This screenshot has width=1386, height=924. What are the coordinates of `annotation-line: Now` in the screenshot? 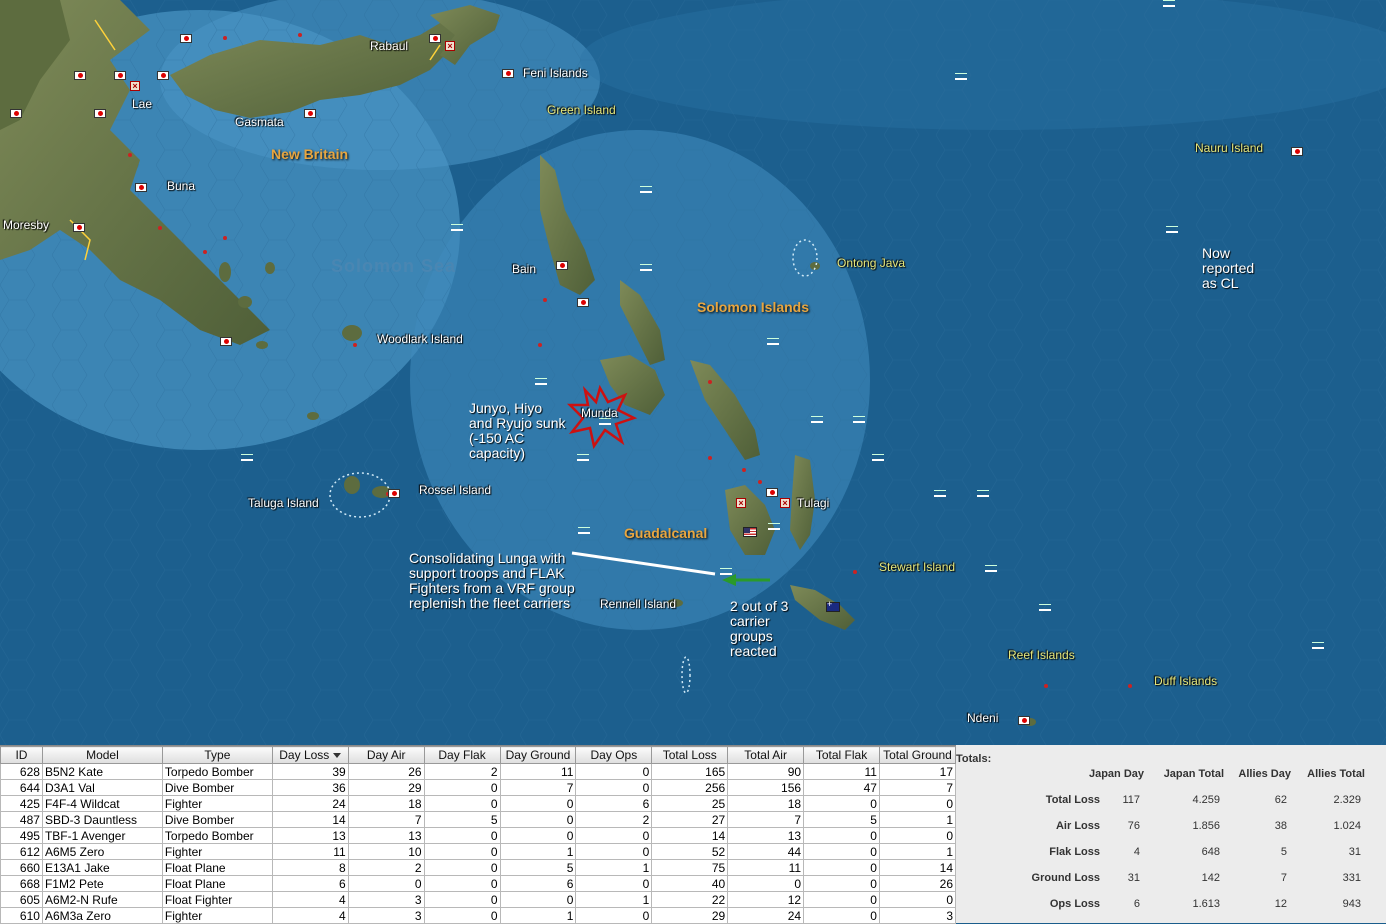 It's located at (1216, 253).